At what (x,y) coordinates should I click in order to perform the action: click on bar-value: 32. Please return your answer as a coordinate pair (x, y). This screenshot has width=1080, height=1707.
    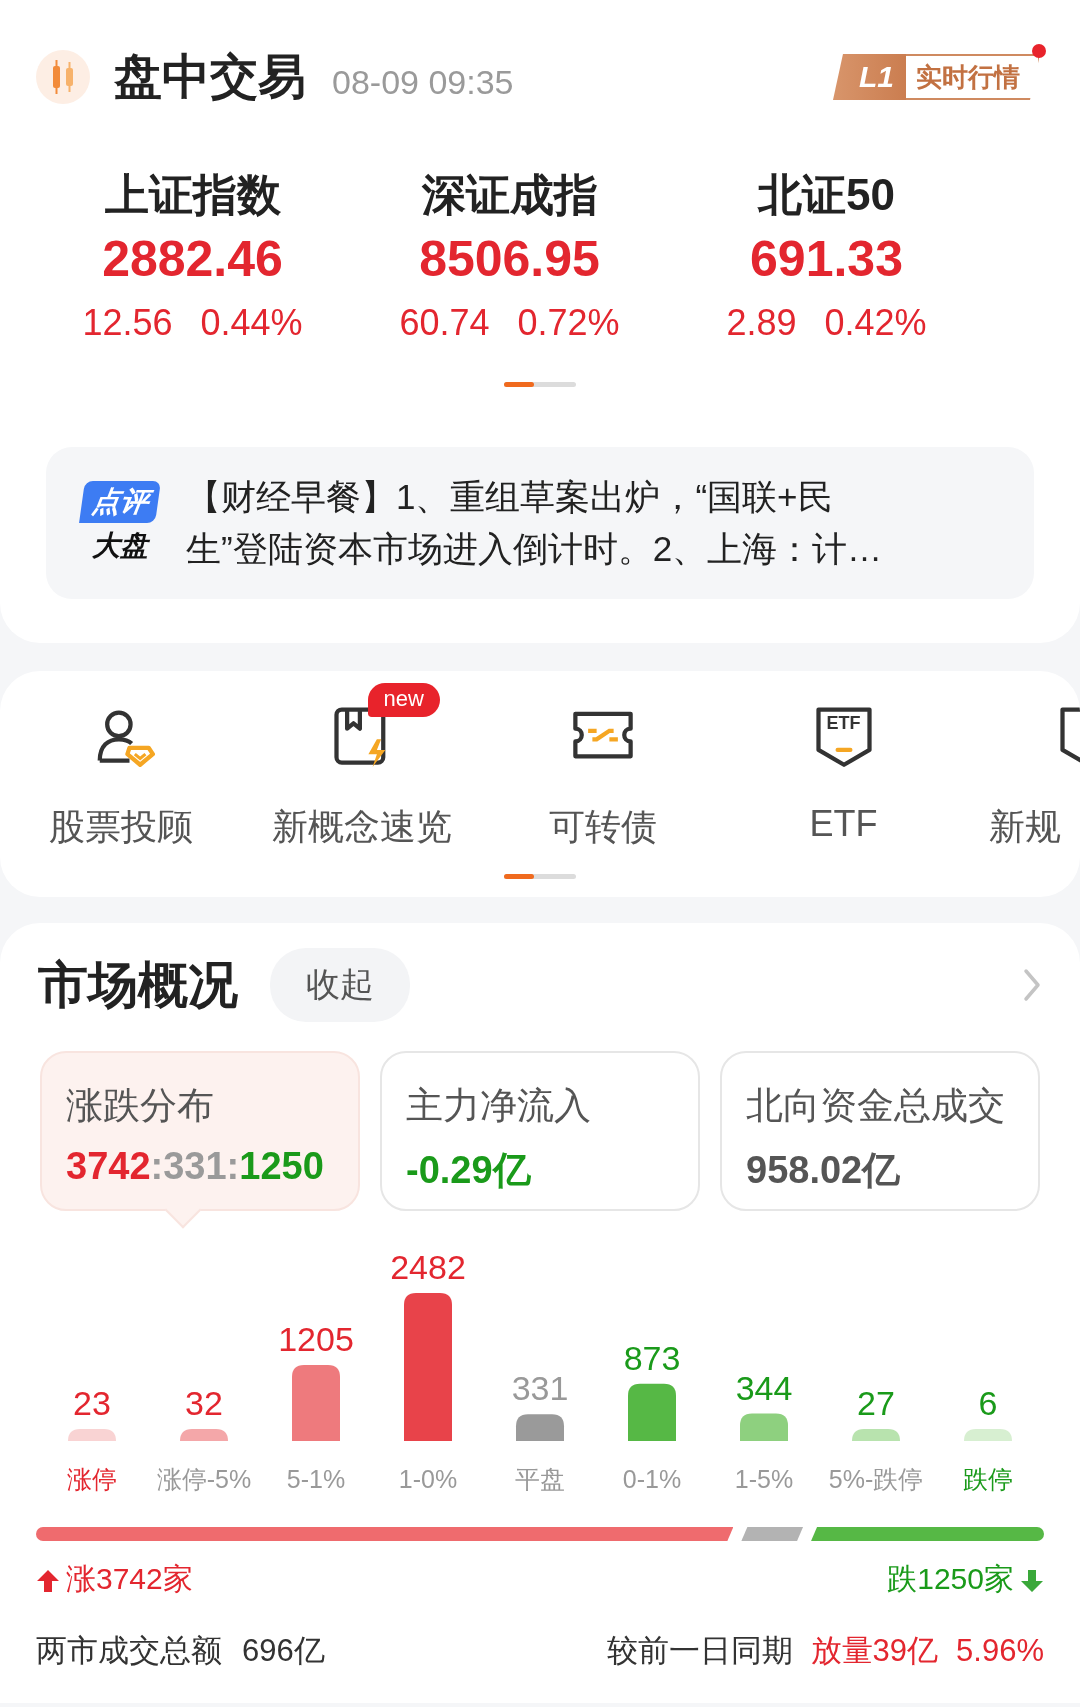
    Looking at the image, I should click on (204, 1403).